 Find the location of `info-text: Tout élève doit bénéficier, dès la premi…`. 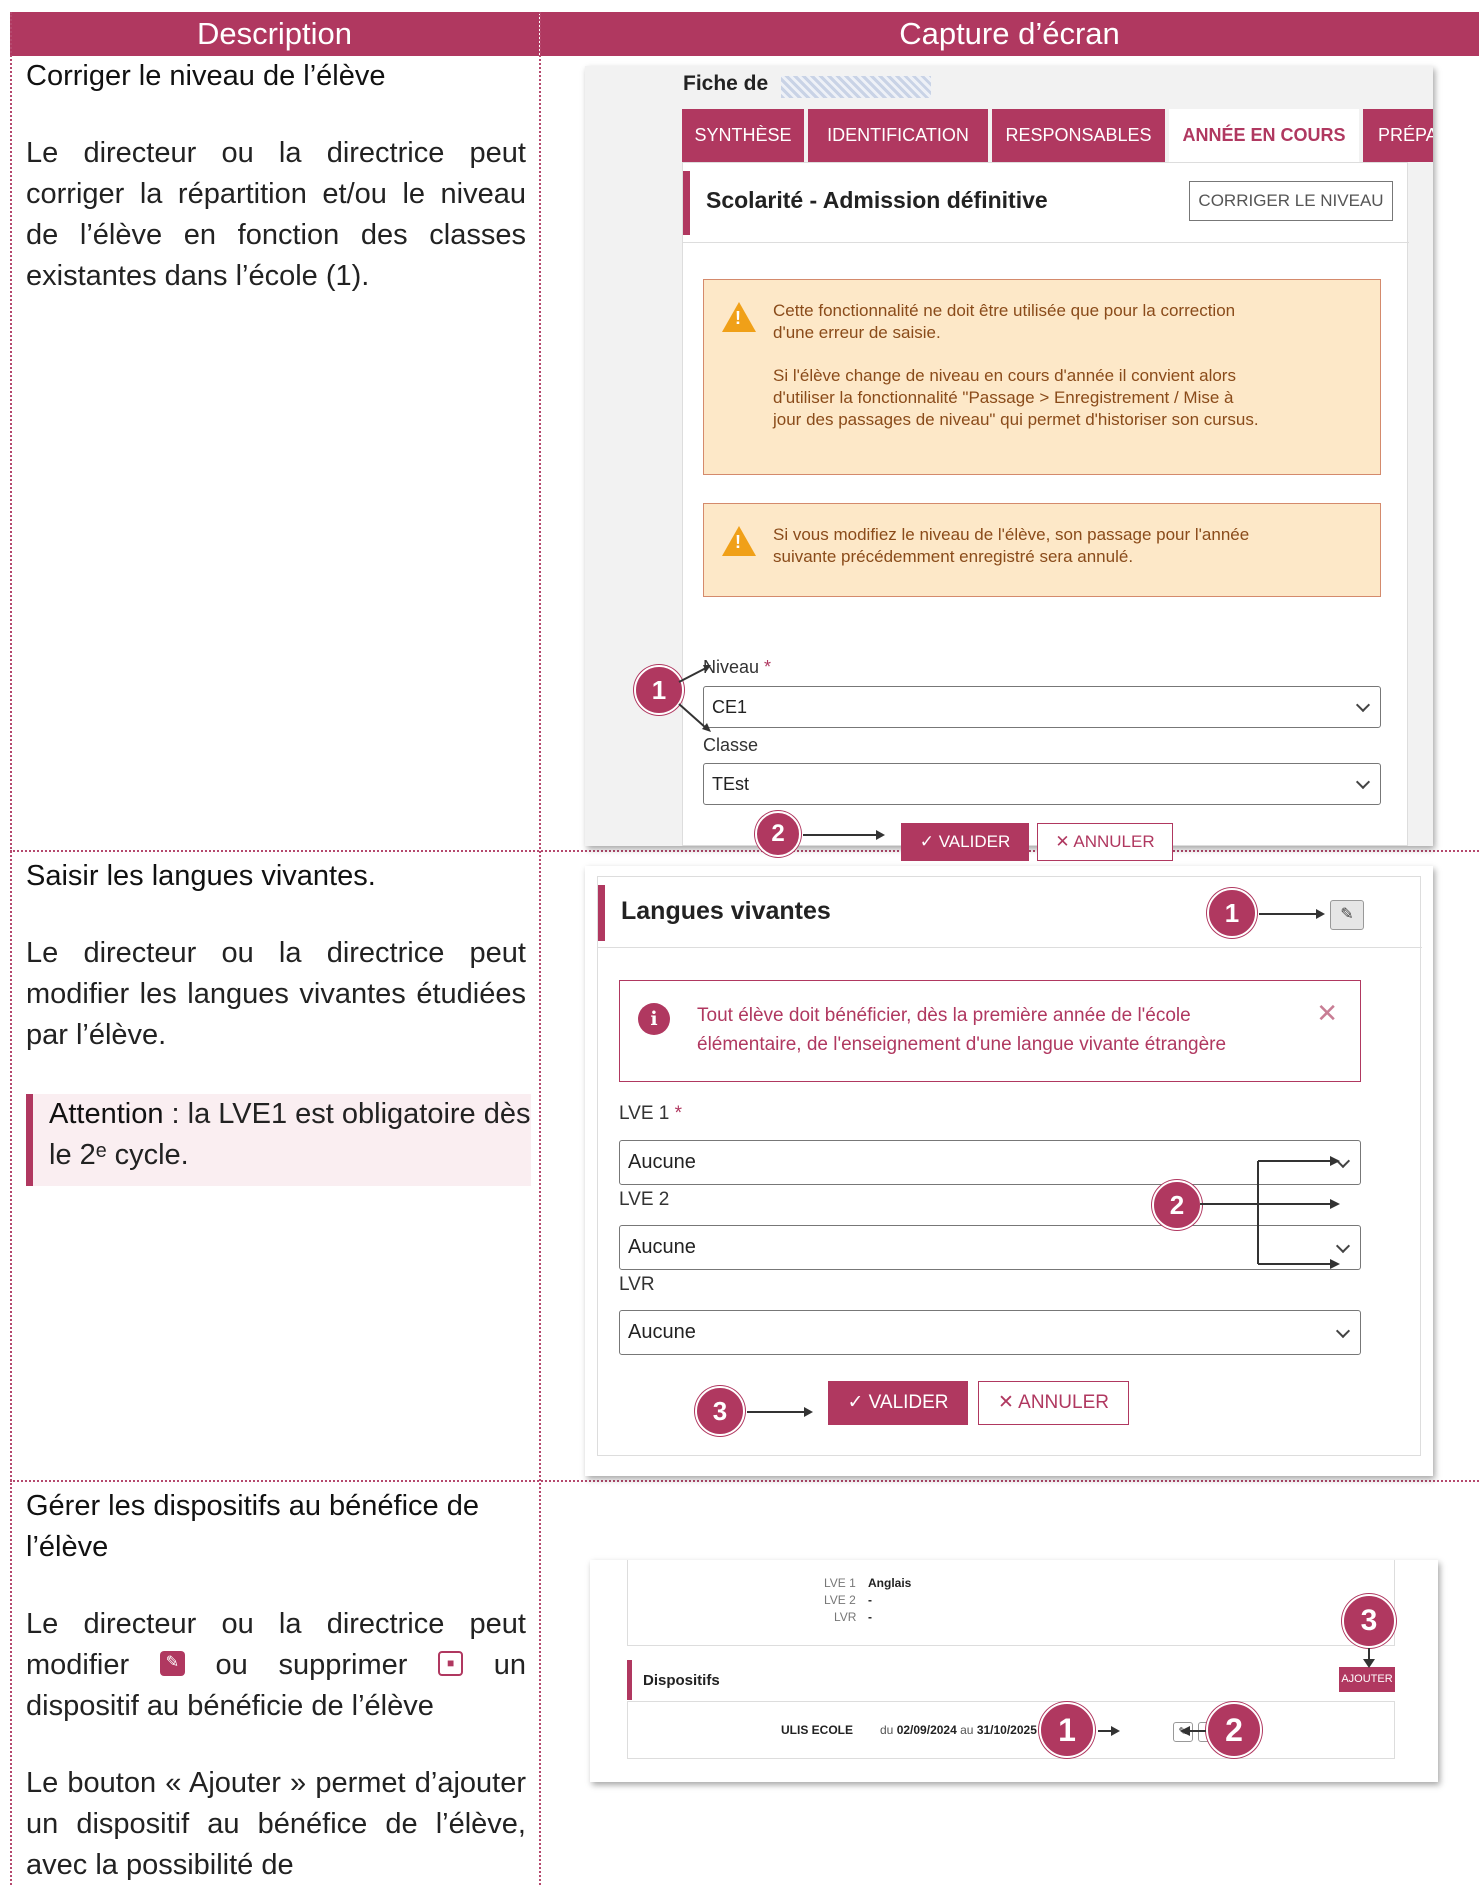

info-text: Tout élève doit bénéficier, dès la premi… is located at coordinates (961, 1030).